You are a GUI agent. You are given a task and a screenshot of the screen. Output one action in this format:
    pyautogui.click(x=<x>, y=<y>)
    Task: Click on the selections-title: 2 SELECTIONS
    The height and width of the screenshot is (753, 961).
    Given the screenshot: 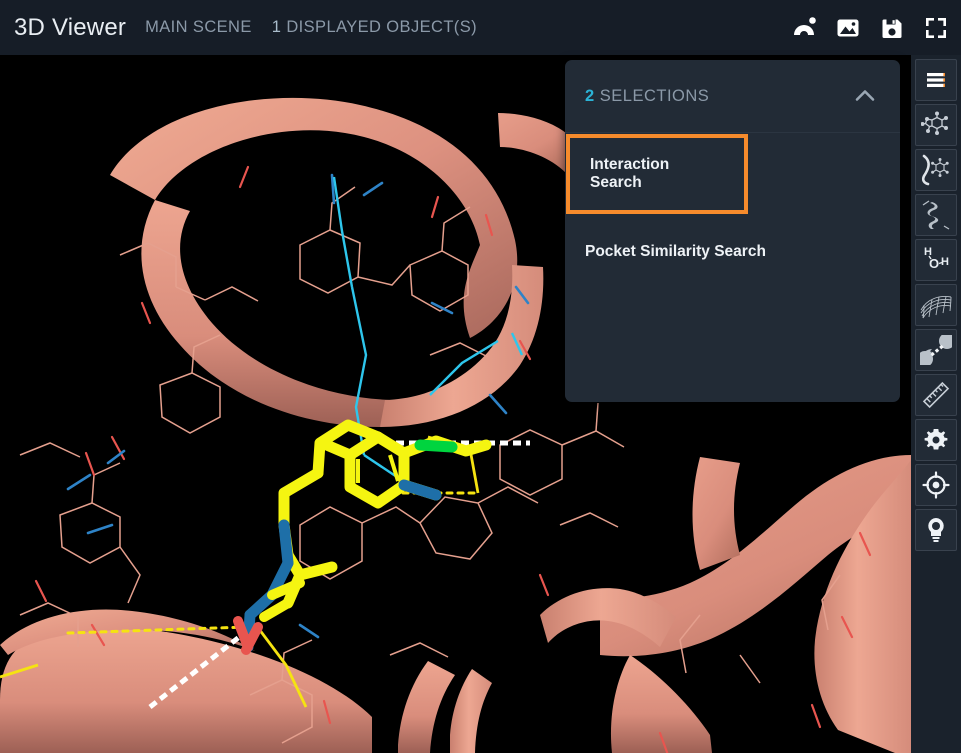 What is the action you would take?
    pyautogui.click(x=647, y=96)
    